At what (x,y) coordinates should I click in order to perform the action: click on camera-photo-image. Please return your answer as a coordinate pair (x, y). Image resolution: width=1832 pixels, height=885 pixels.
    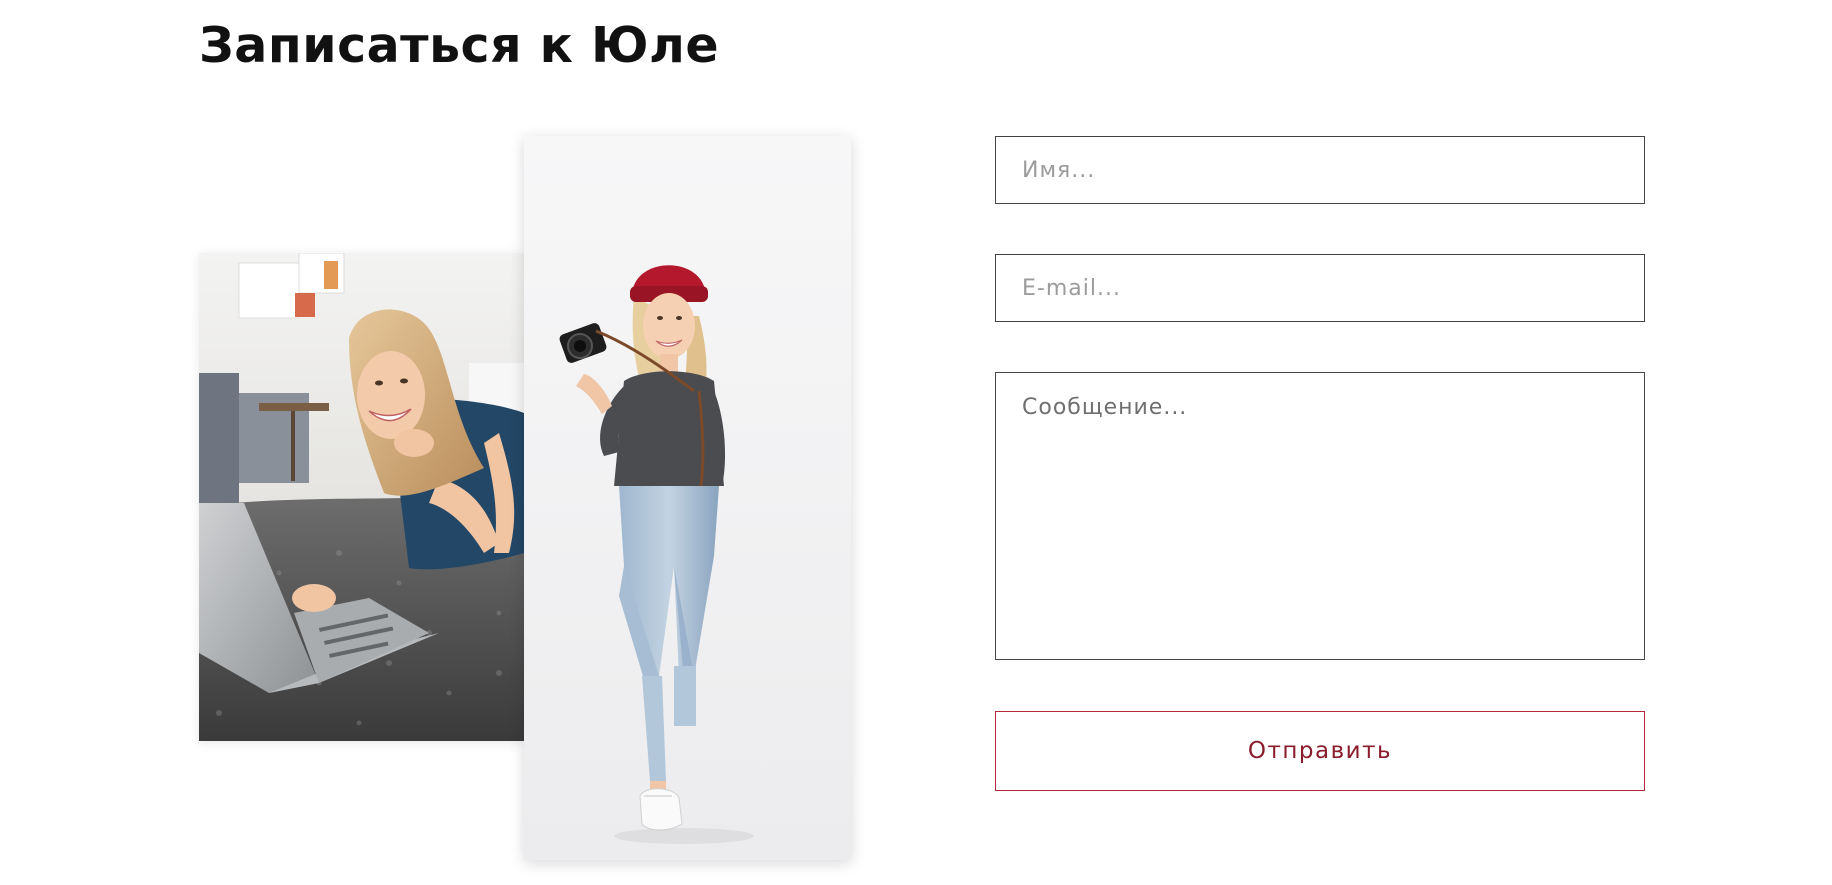
    Looking at the image, I should click on (687, 498).